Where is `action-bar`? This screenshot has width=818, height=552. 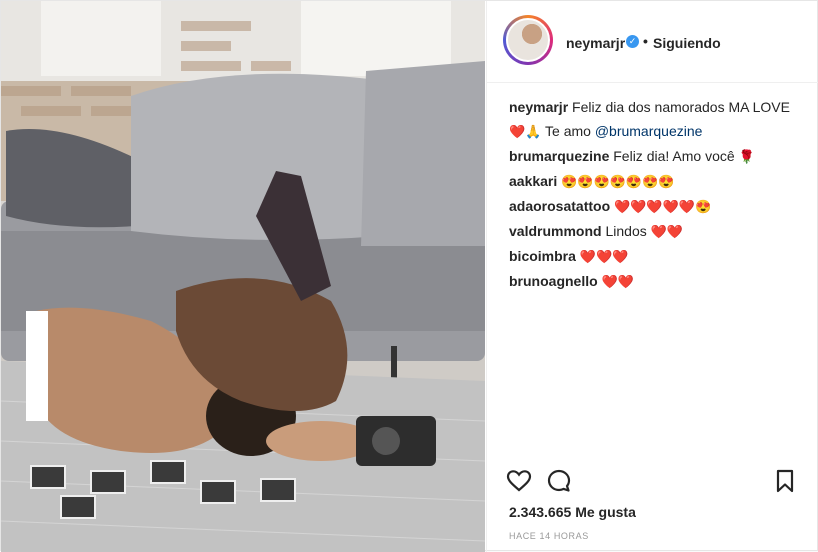 action-bar is located at coordinates (652, 483).